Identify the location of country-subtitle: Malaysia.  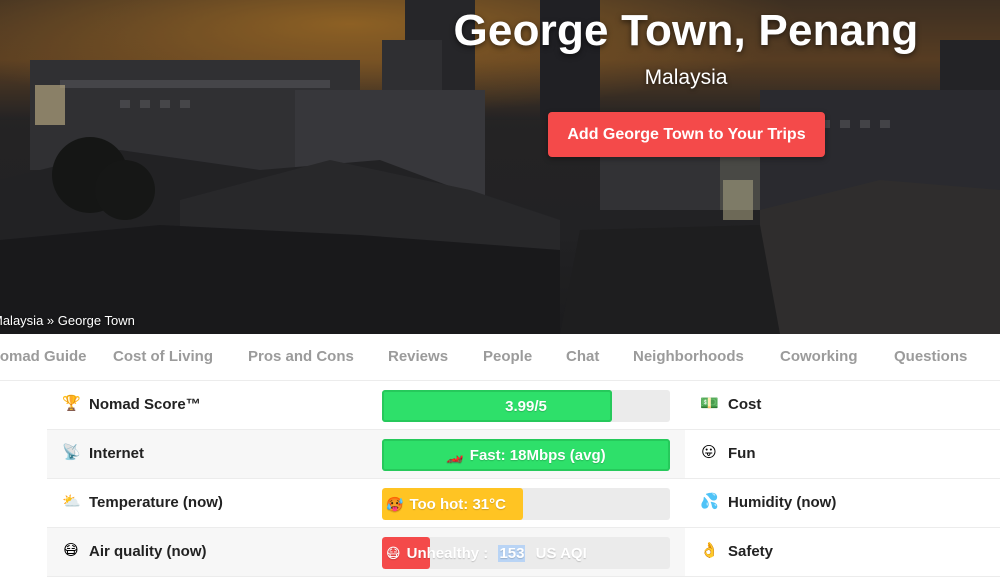
(686, 77).